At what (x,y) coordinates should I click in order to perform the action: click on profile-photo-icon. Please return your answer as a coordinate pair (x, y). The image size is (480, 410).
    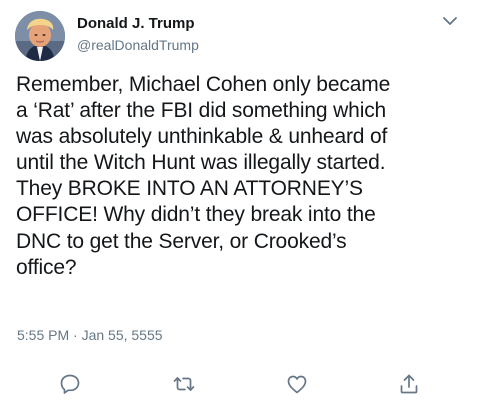
    Looking at the image, I should click on (40, 36).